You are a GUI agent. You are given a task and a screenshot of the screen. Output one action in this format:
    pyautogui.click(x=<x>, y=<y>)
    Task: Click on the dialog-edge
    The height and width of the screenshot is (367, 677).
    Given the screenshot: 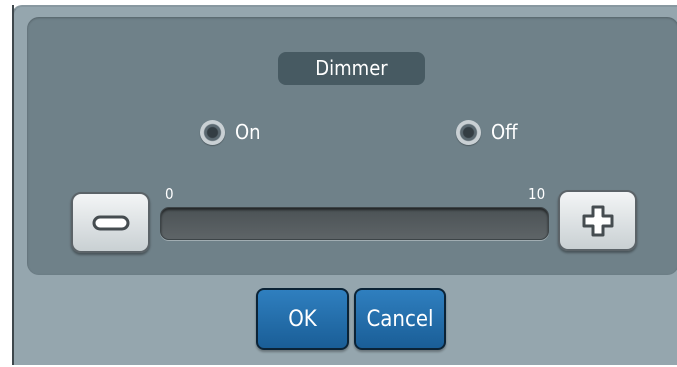 What is the action you would take?
    pyautogui.click(x=13, y=185)
    